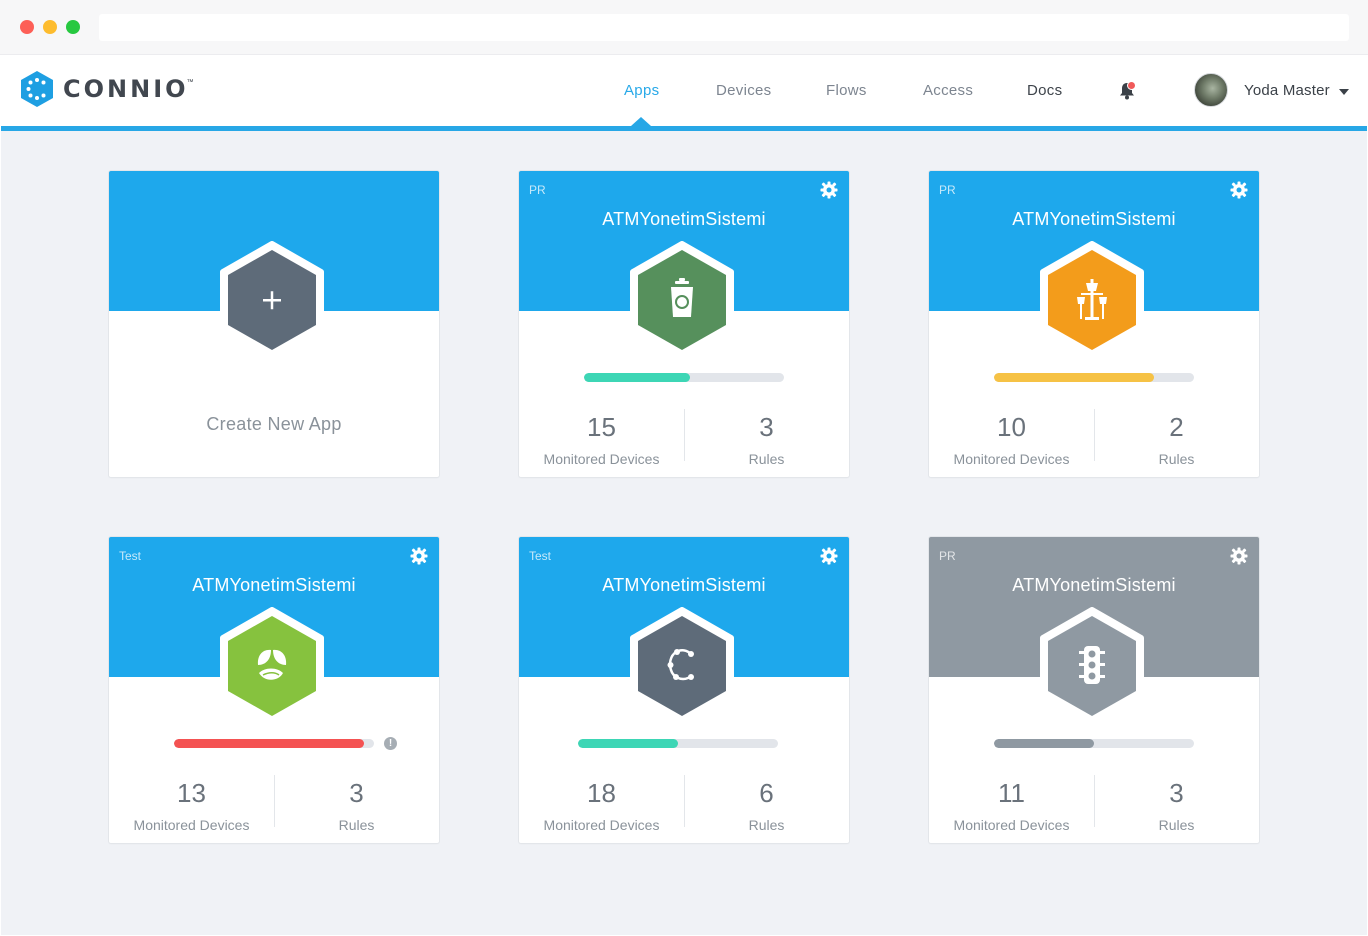 This screenshot has width=1368, height=936. I want to click on create-hexagon, so click(272, 300).